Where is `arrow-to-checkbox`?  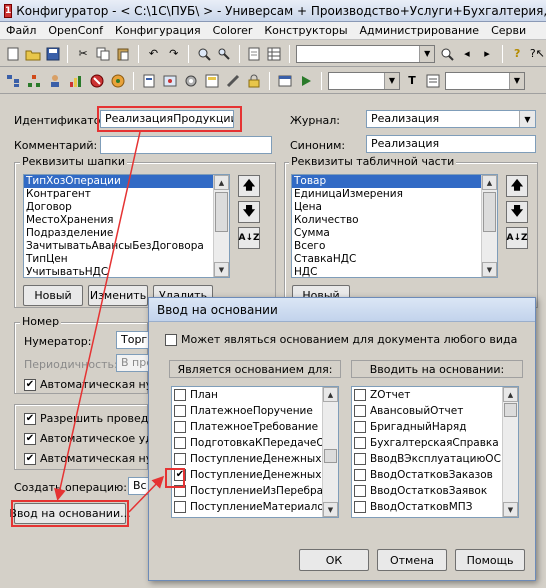
arrow-to-checkbox is located at coordinates (146, 494).